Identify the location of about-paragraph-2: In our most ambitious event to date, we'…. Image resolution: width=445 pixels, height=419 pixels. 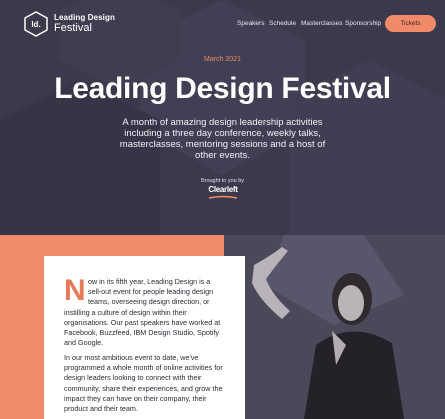
(143, 383).